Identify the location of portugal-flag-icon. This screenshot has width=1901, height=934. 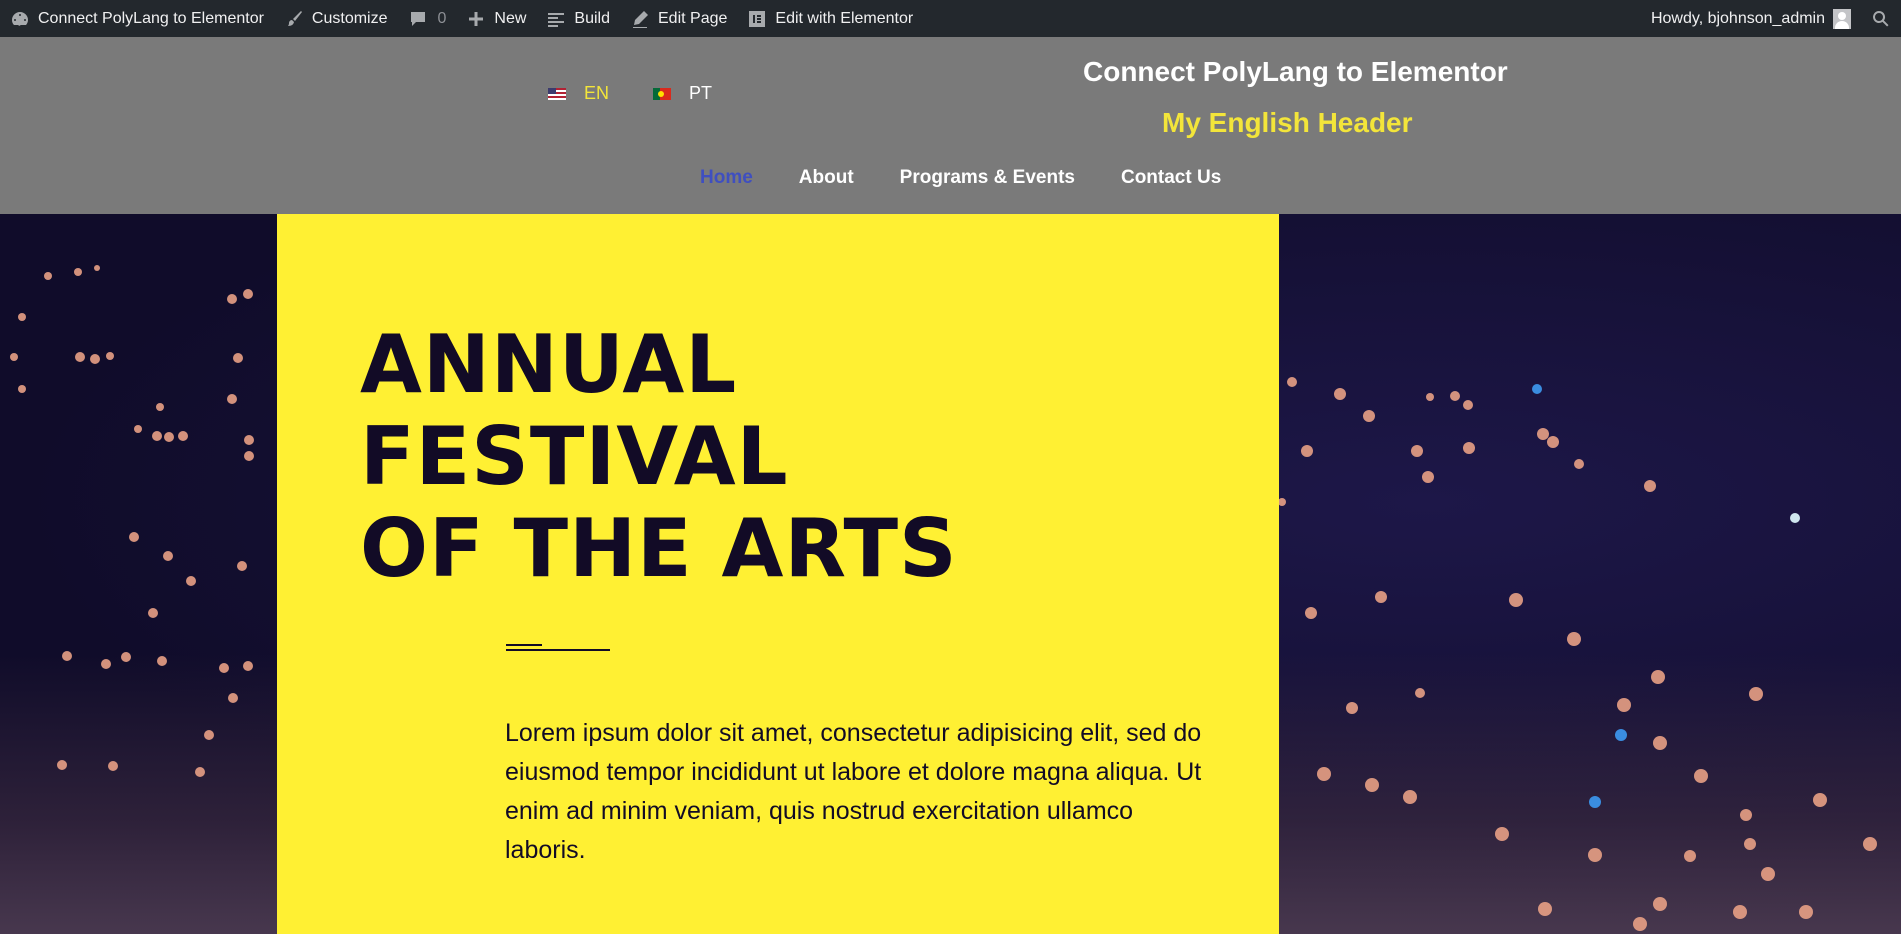
(662, 93).